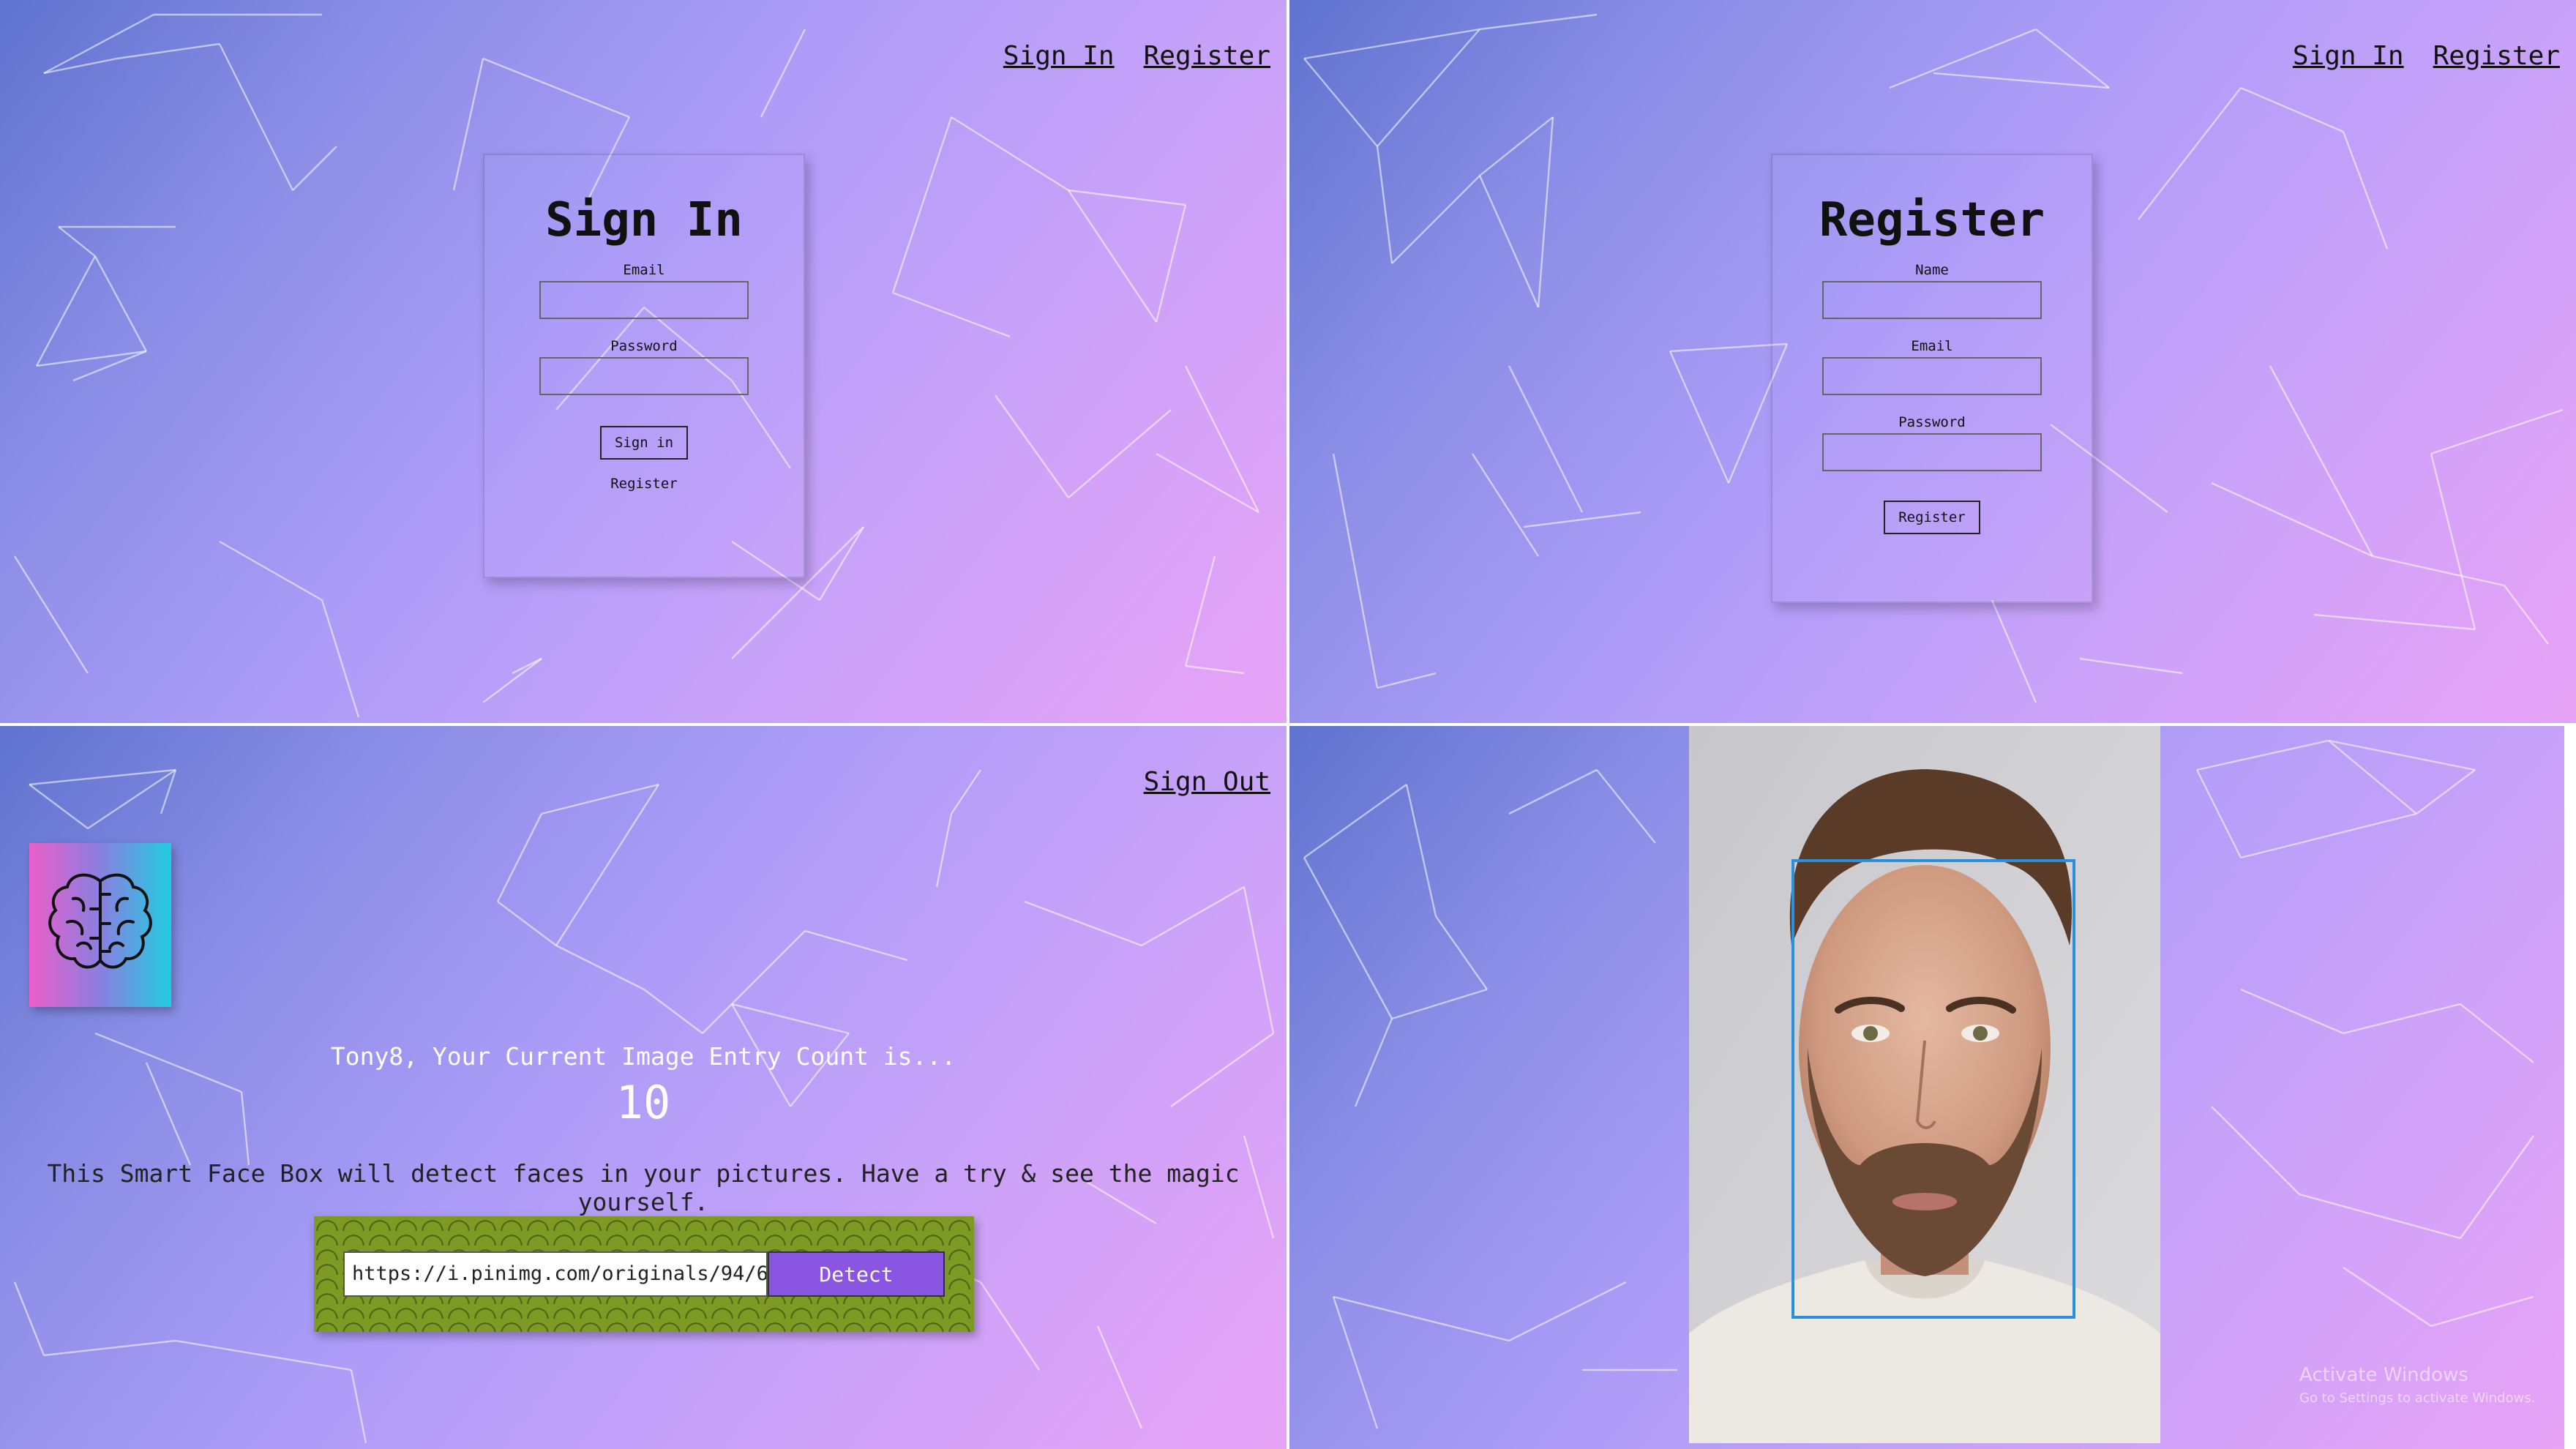 The image size is (2576, 1449). I want to click on brain-icon, so click(100, 921).